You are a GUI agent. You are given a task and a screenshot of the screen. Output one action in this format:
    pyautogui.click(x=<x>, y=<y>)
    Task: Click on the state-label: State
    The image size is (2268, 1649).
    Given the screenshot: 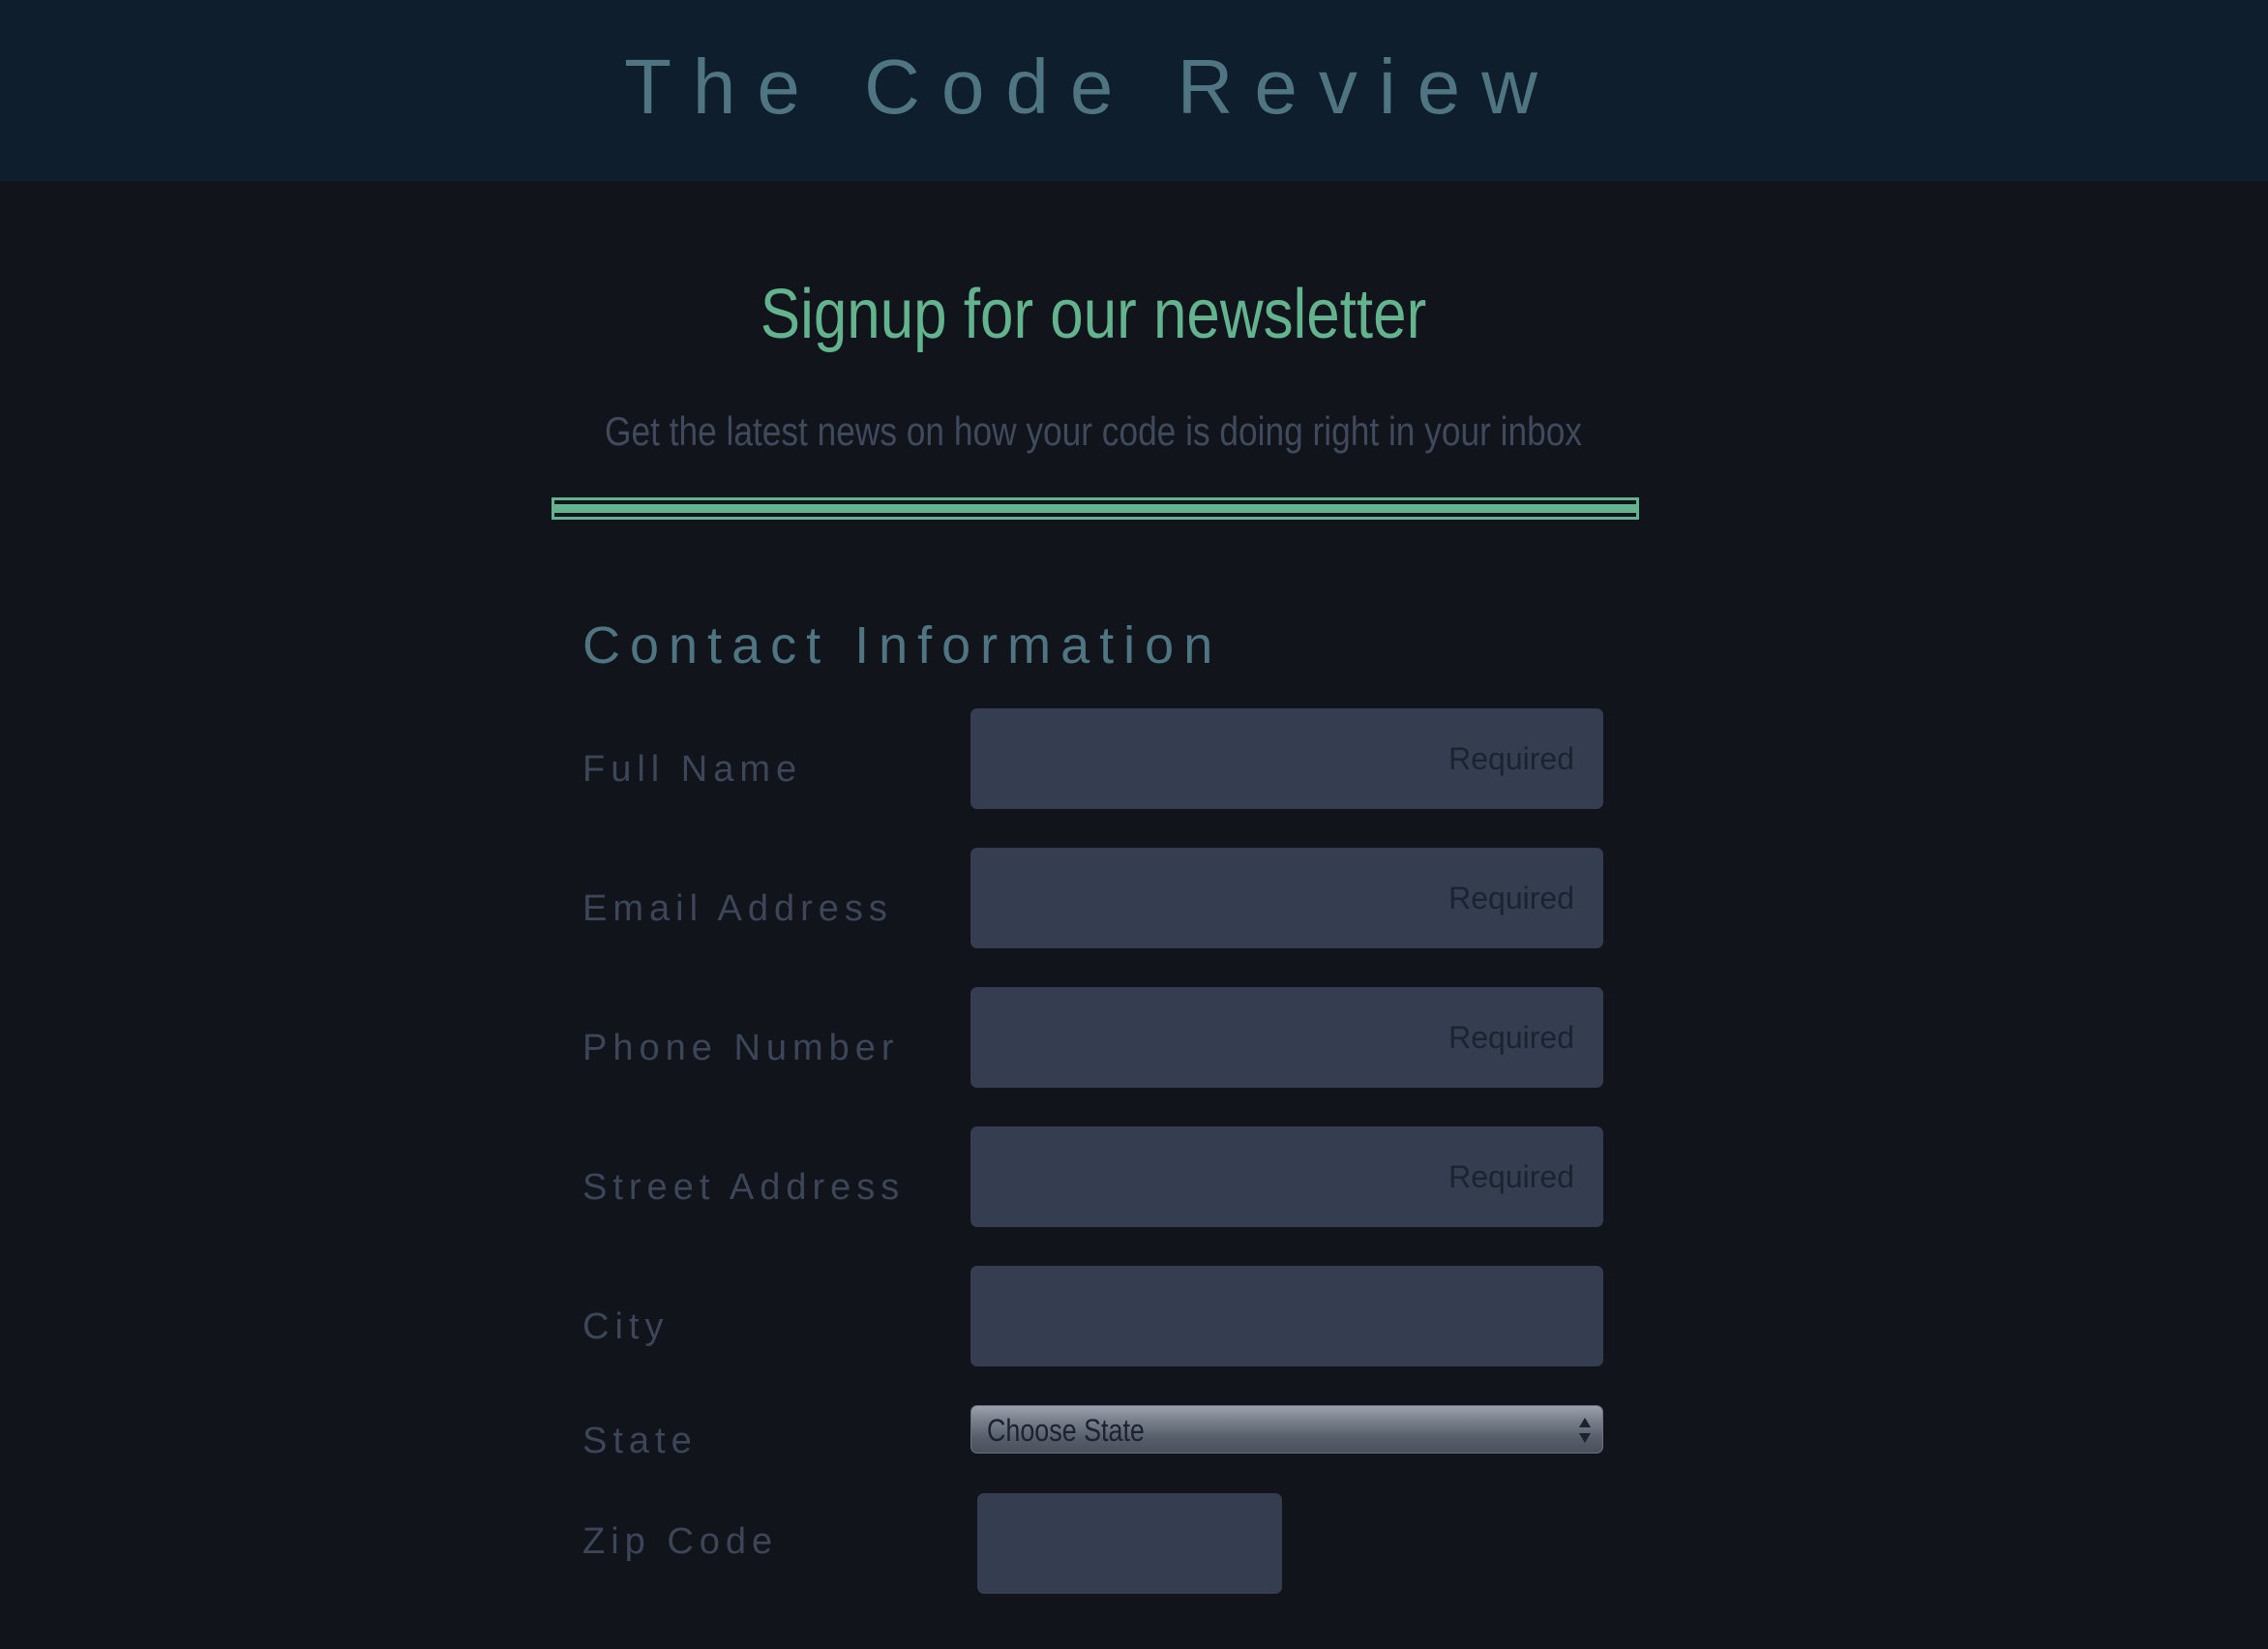 What is the action you would take?
    pyautogui.click(x=640, y=1441)
    